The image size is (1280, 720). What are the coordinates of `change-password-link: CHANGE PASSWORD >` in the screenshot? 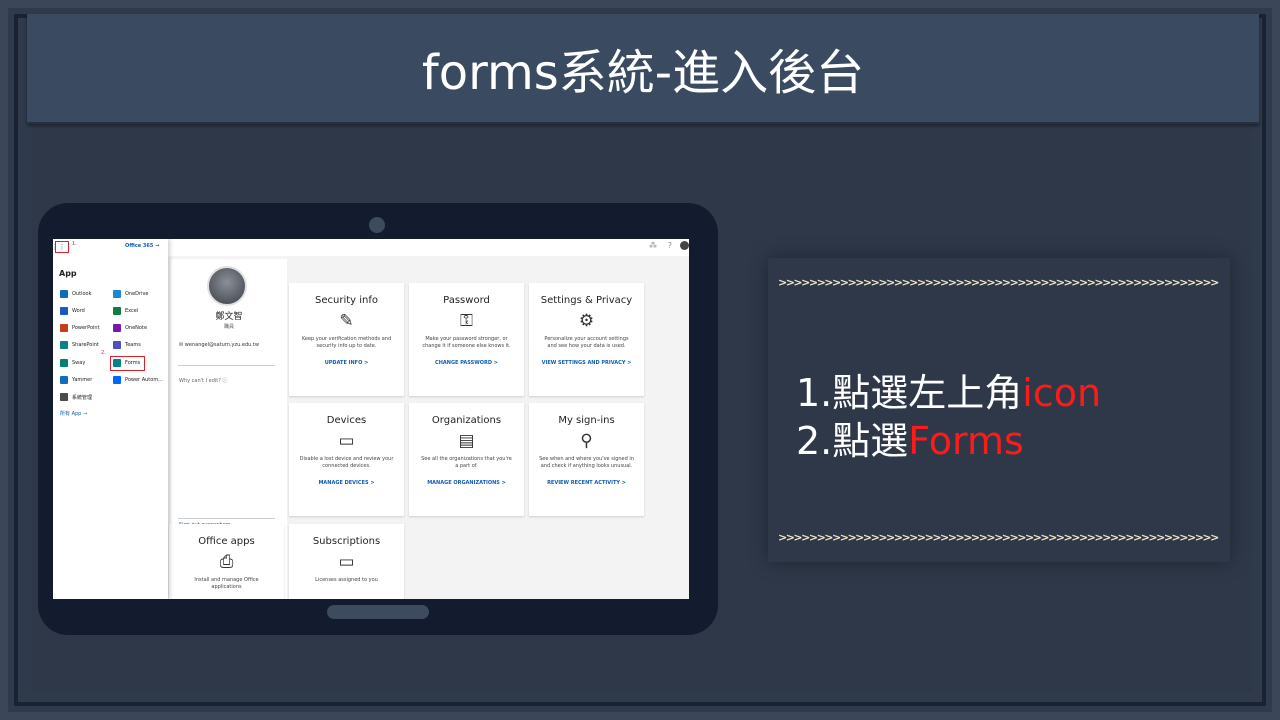 It's located at (466, 363).